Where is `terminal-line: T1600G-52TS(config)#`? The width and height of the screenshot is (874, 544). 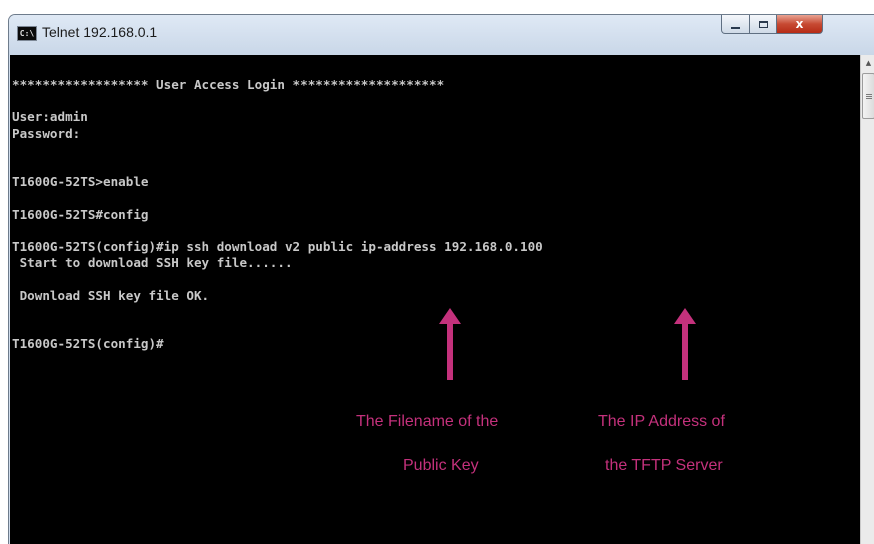 terminal-line: T1600G-52TS(config)# is located at coordinates (88, 344).